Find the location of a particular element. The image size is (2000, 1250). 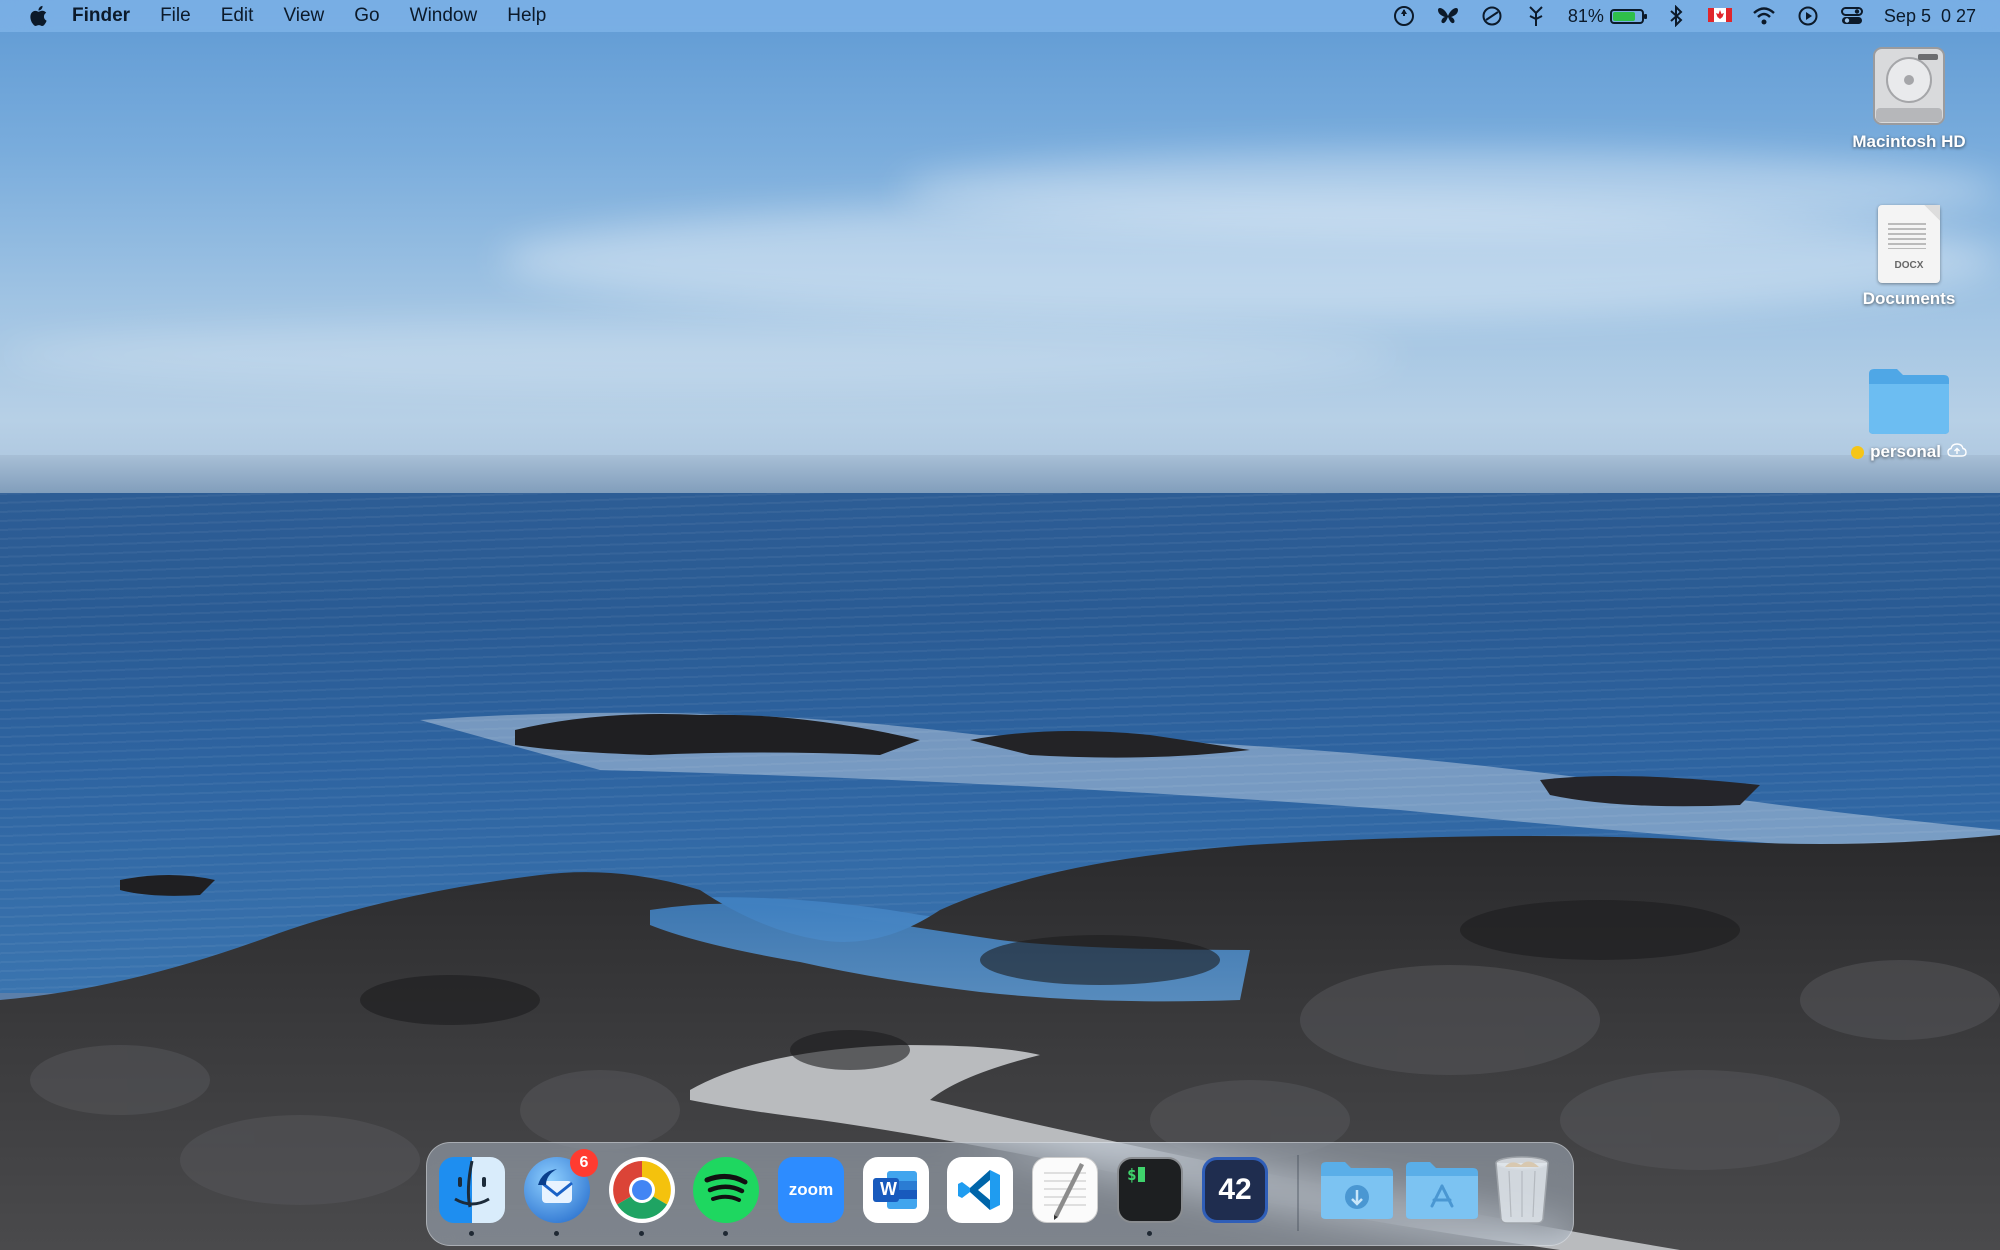

file-extension-label: DOCX is located at coordinates (1909, 265).